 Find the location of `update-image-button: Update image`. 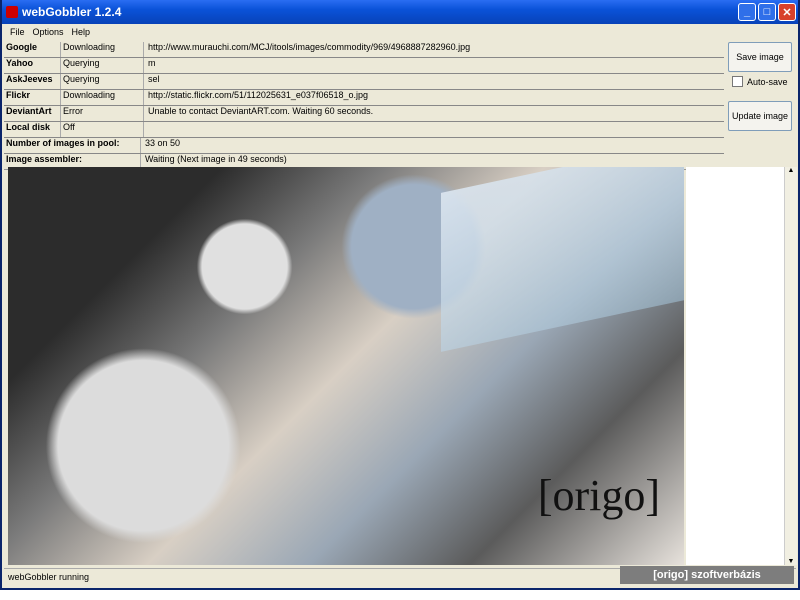

update-image-button: Update image is located at coordinates (760, 116).